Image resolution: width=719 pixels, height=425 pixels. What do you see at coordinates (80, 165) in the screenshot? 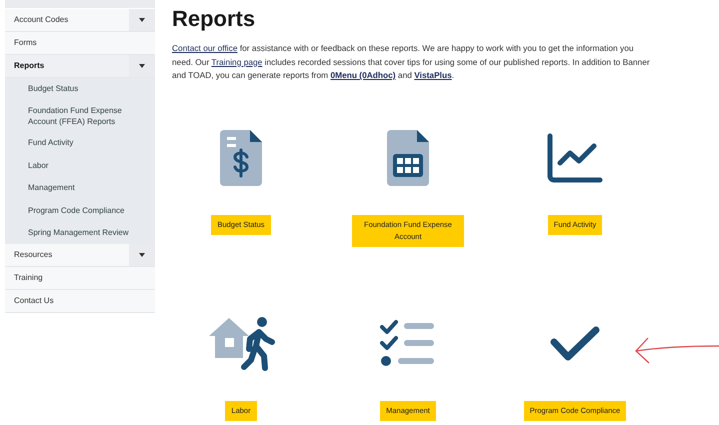
I see `sidebar-subitem: Labor` at bounding box center [80, 165].